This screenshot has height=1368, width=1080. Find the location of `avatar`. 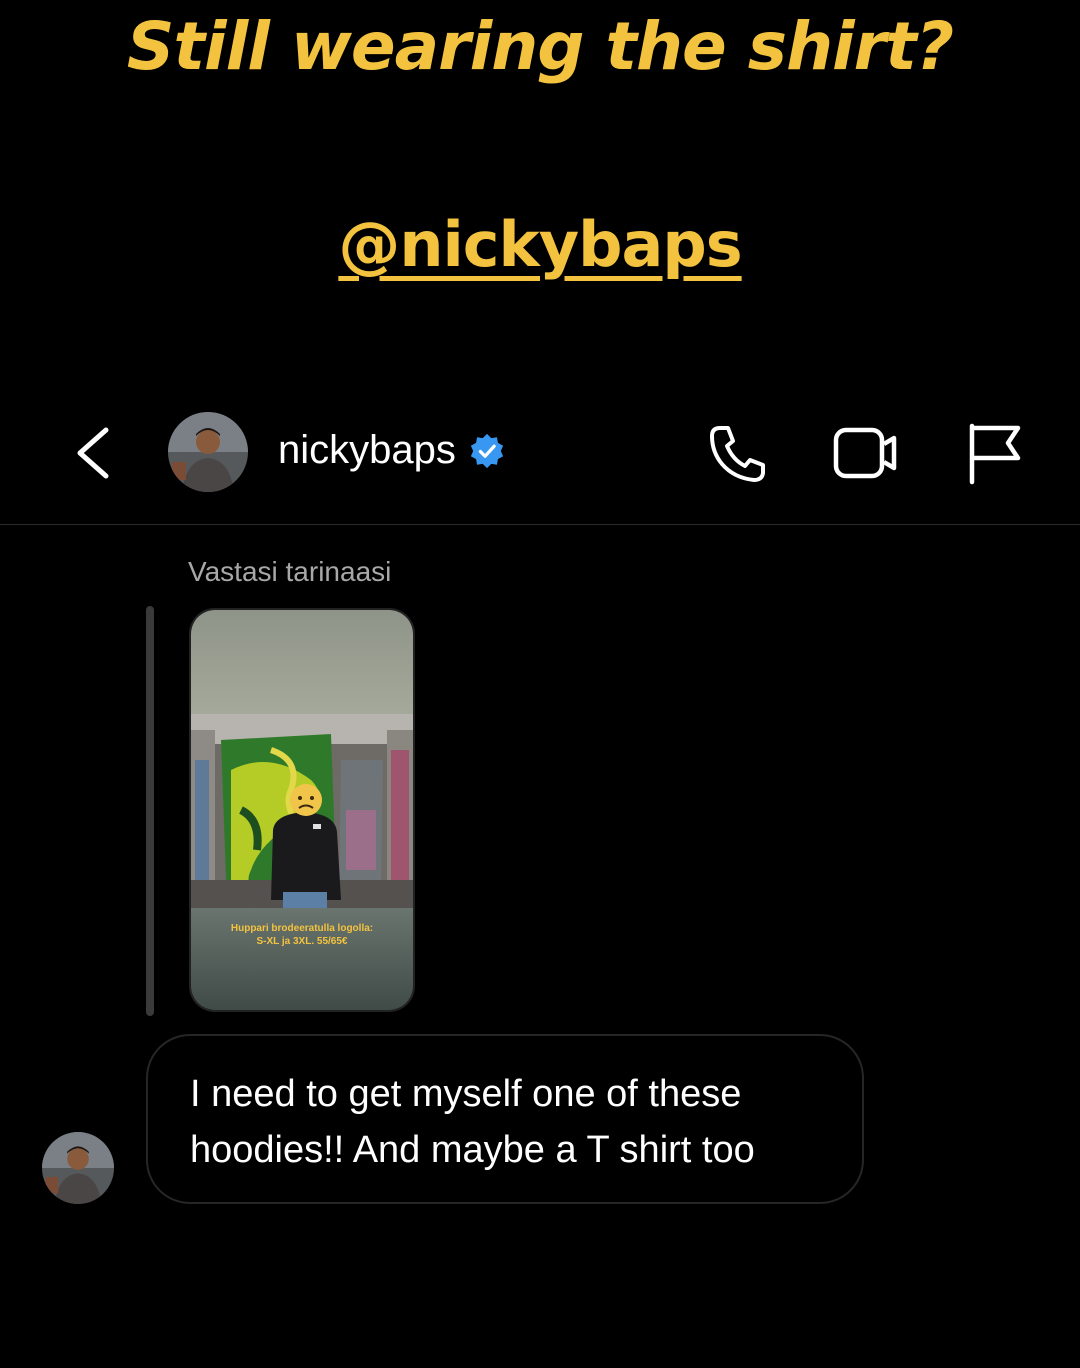

avatar is located at coordinates (208, 452).